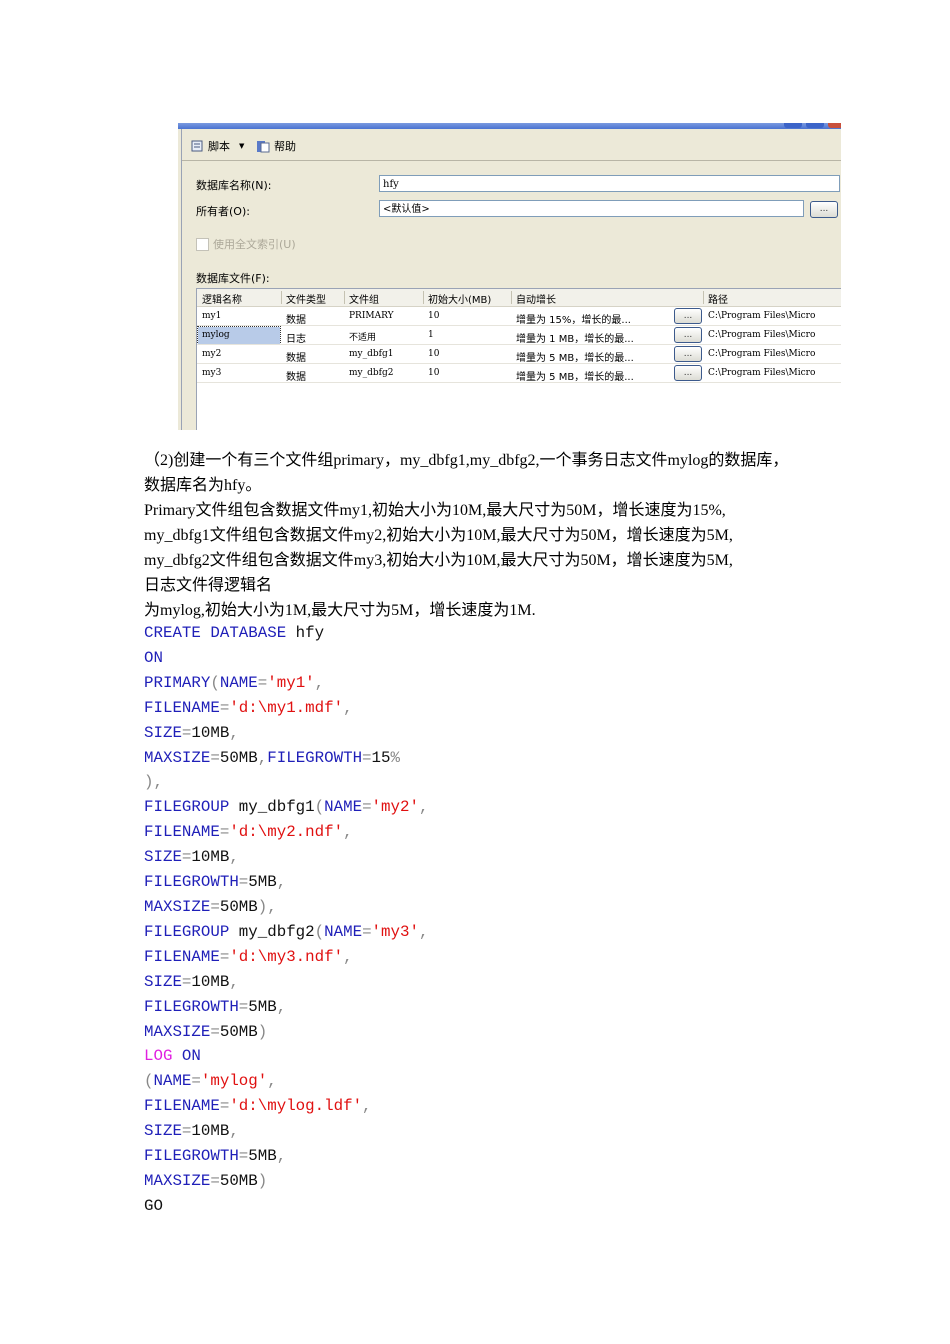 This screenshot has width=950, height=1344. Describe the element at coordinates (381, 757) in the screenshot. I see `code-token: 15` at that location.